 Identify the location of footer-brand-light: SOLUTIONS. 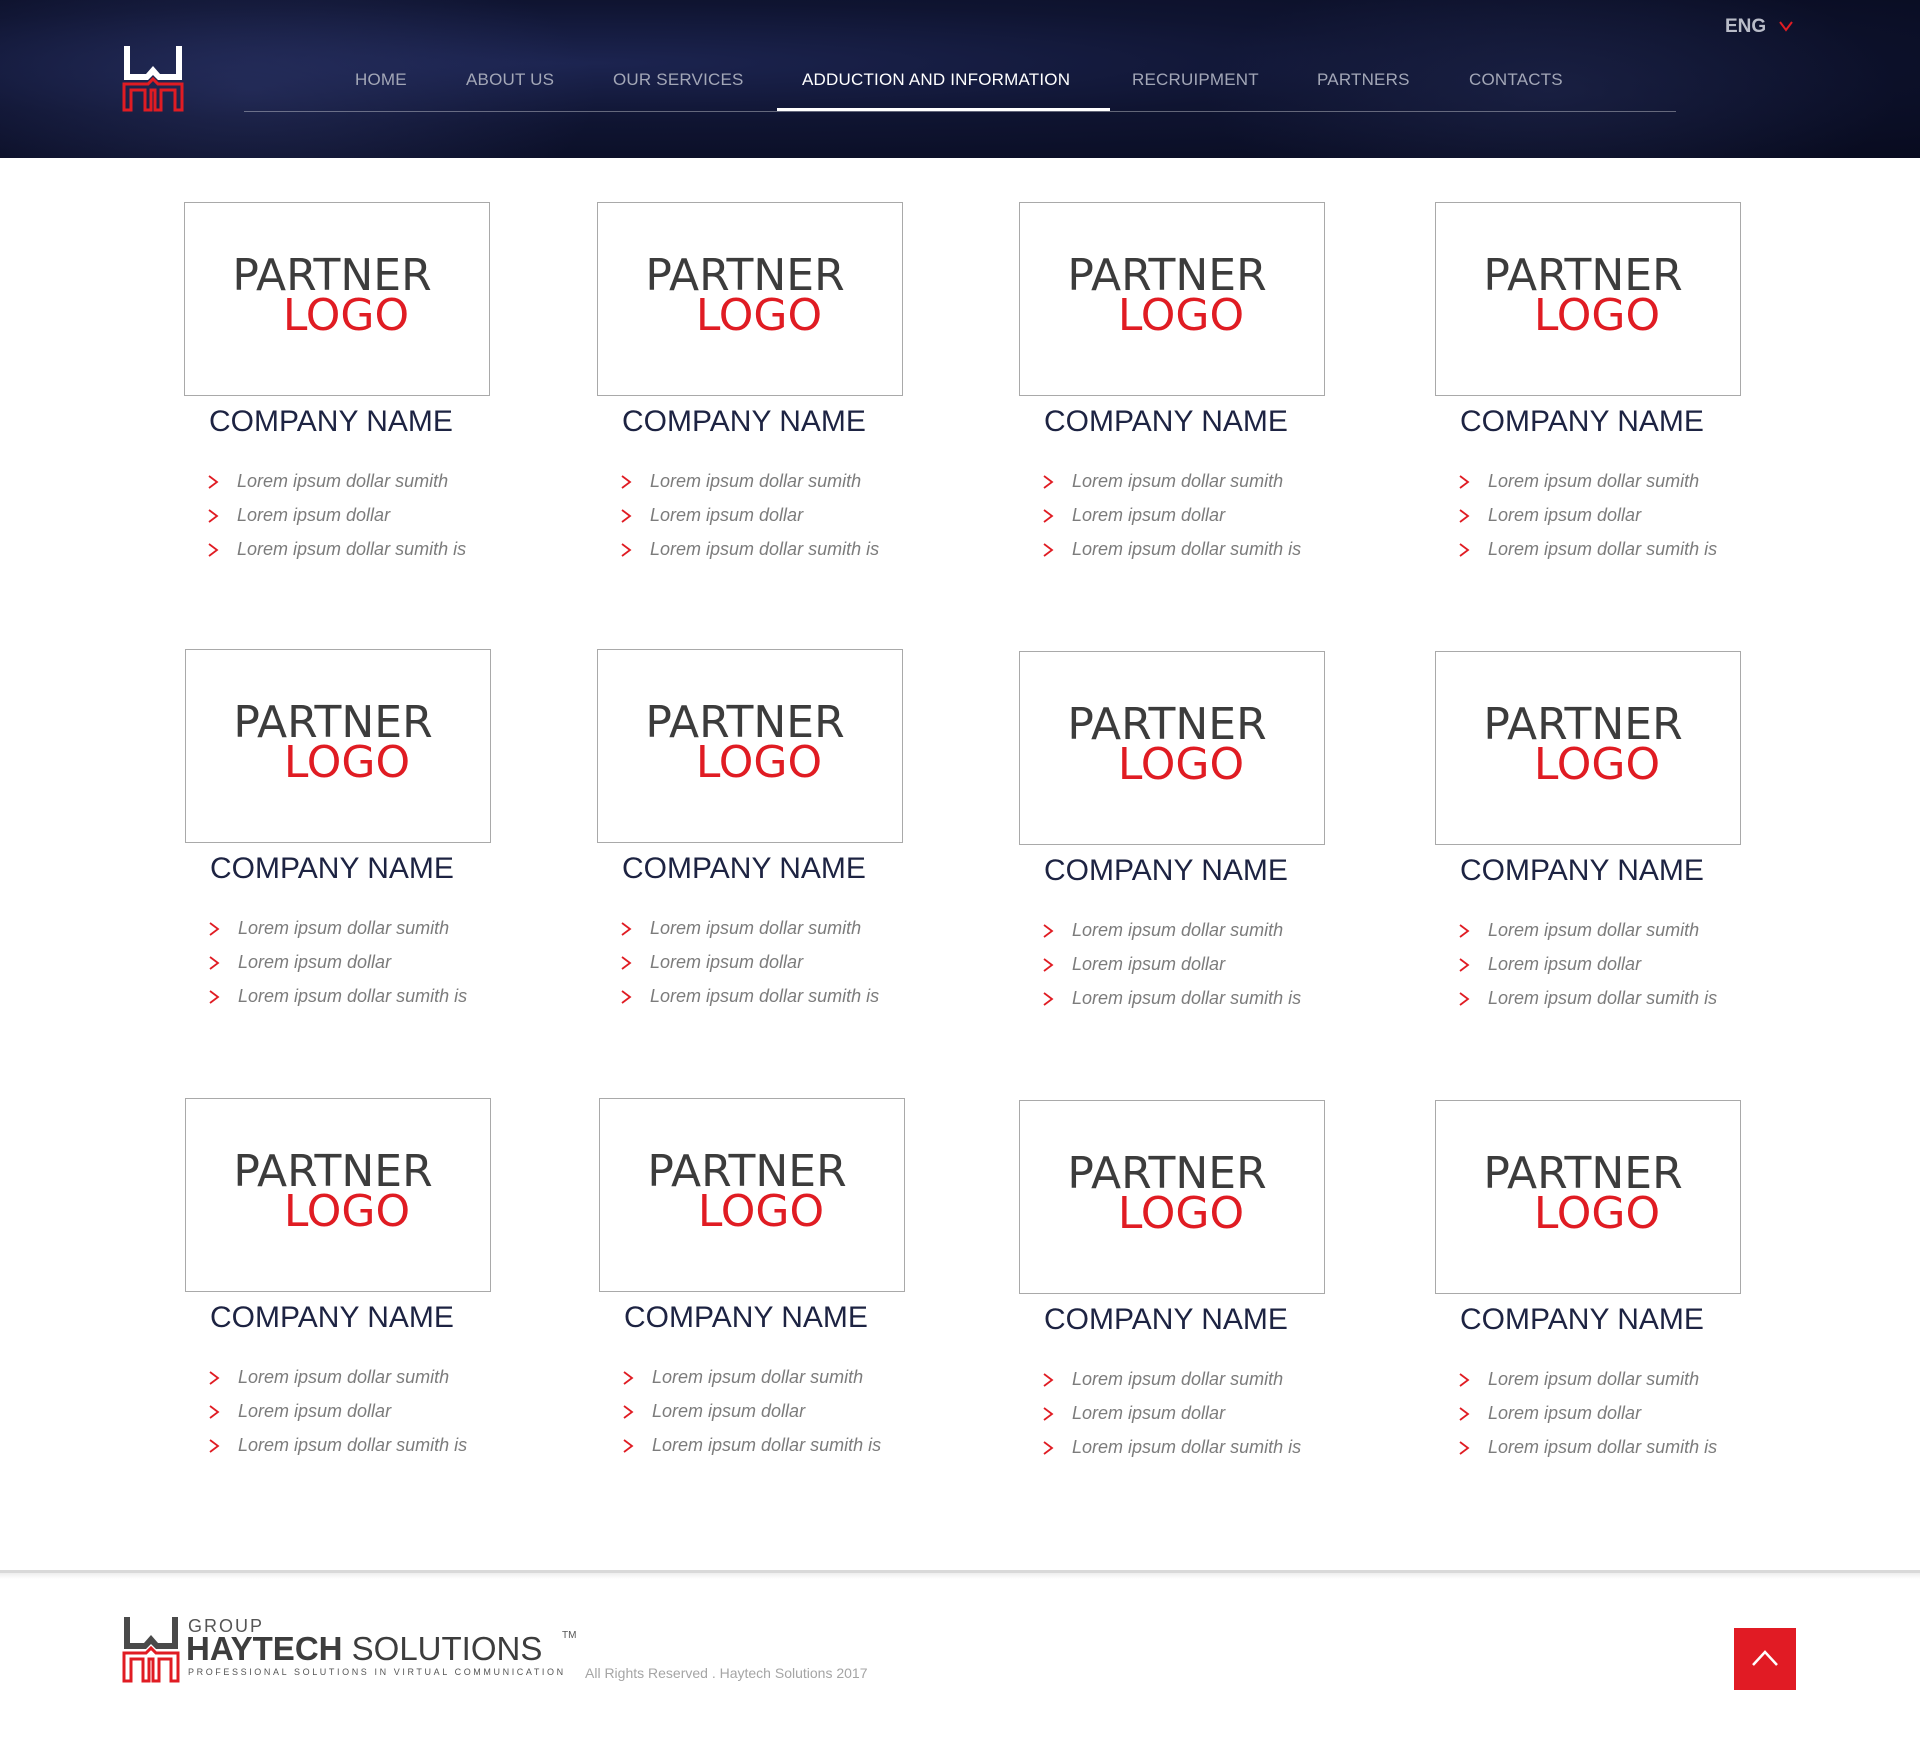
(442, 1648).